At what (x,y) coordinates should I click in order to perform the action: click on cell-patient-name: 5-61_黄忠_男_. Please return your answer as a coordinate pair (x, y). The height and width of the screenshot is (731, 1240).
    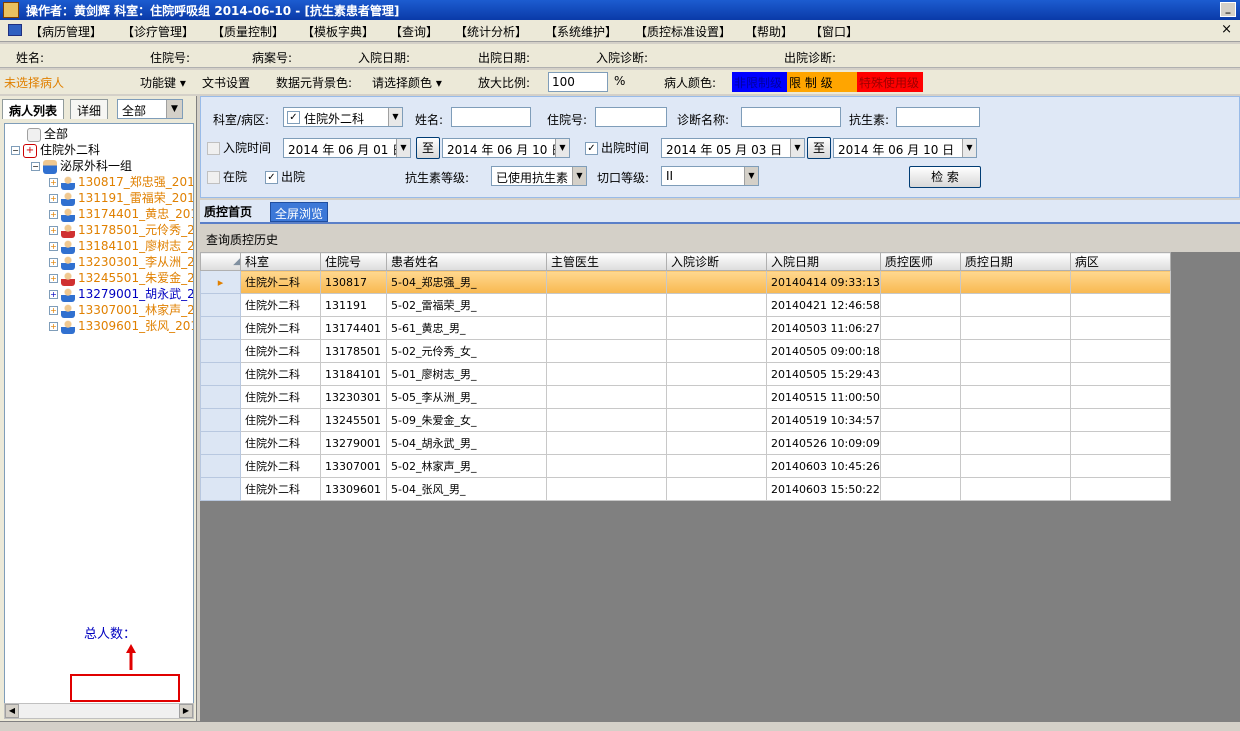
    Looking at the image, I should click on (466, 328).